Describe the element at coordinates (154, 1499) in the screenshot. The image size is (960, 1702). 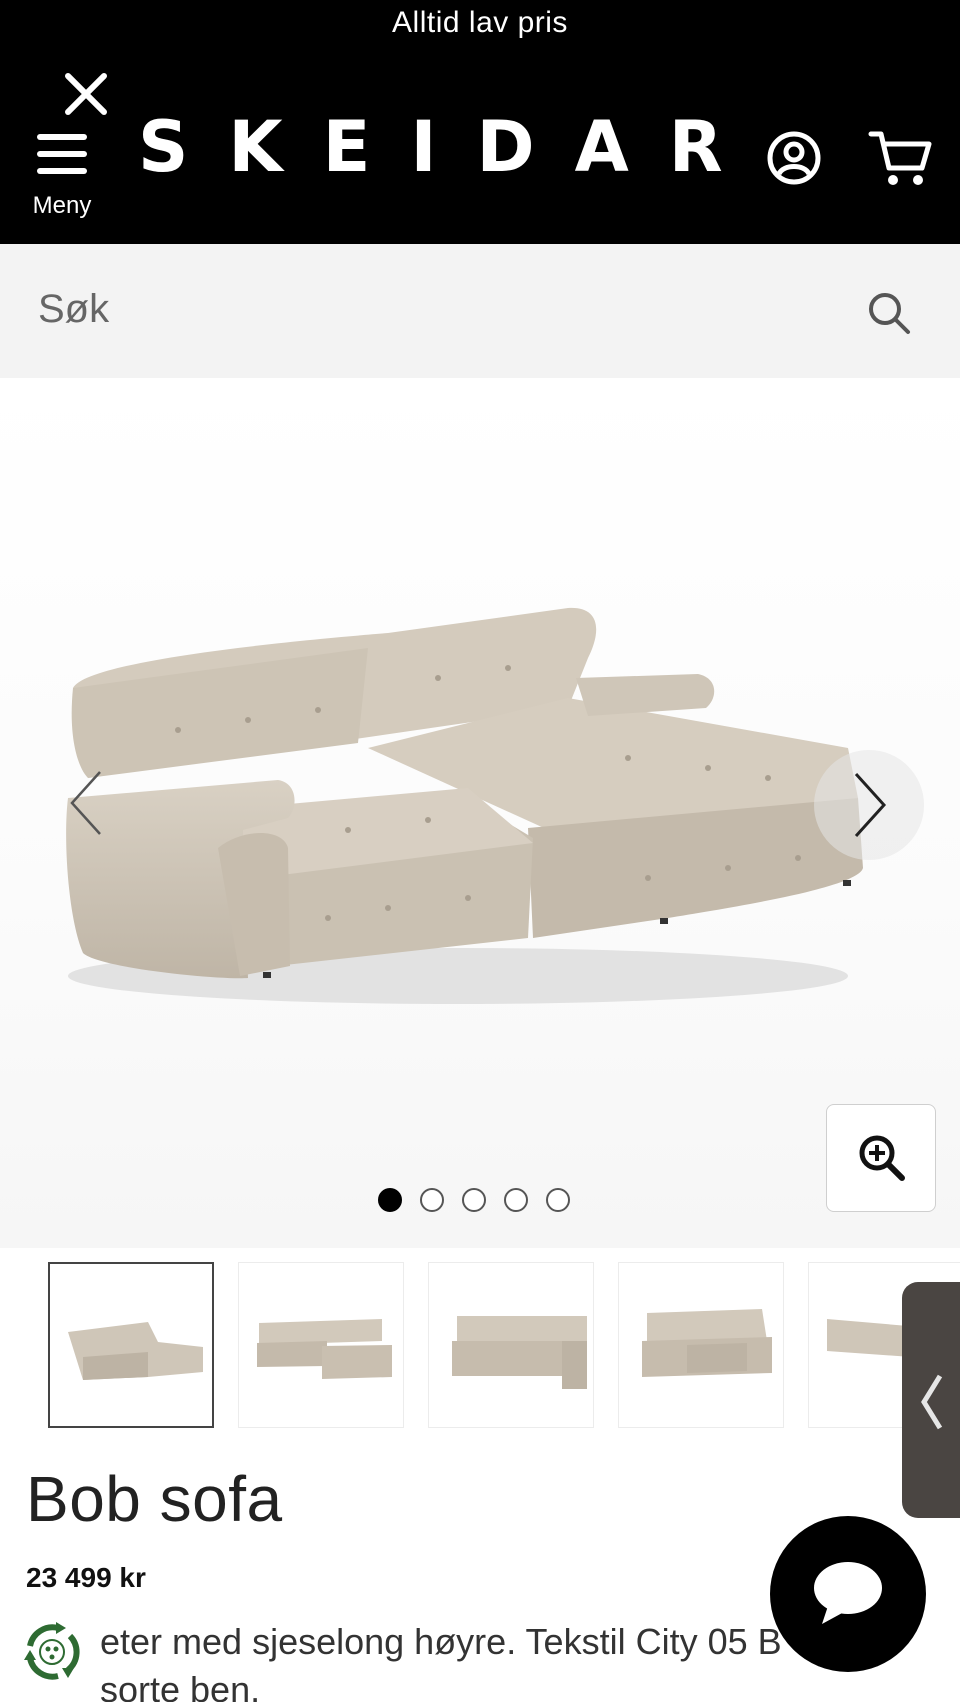
I see `product-title: Bob sofa` at that location.